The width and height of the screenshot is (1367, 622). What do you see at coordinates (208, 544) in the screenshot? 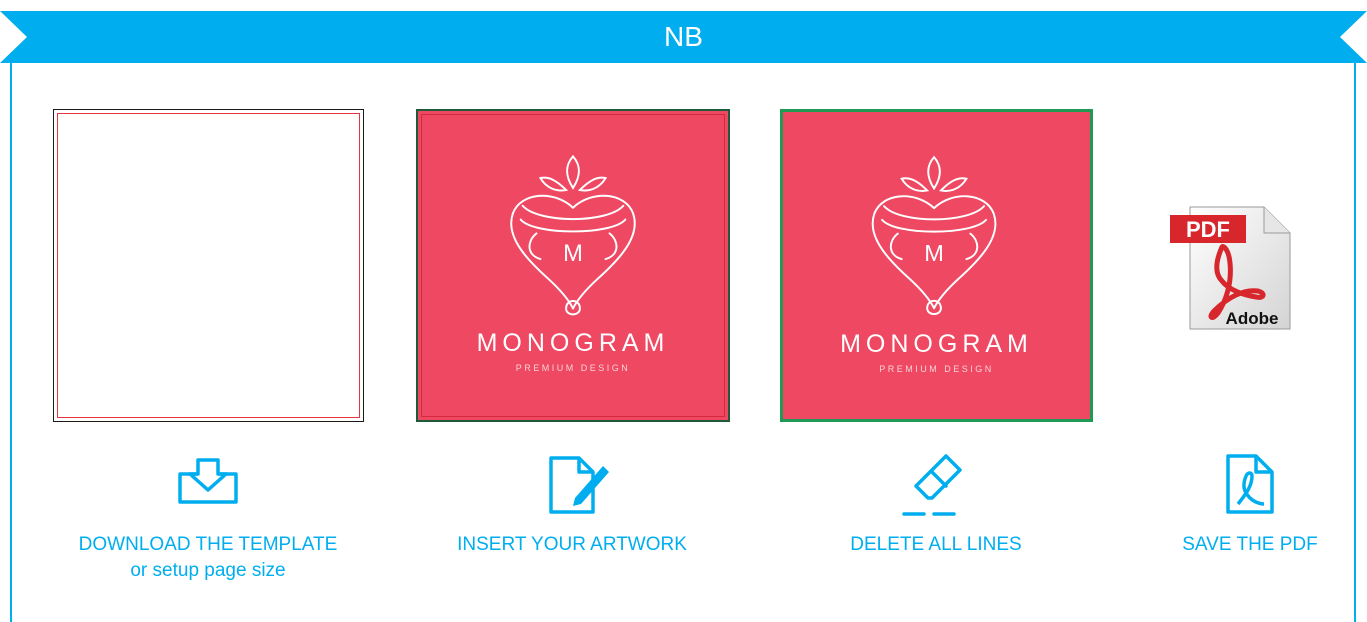
I see `step-title: DOWNLOAD THE TEMPLATE` at bounding box center [208, 544].